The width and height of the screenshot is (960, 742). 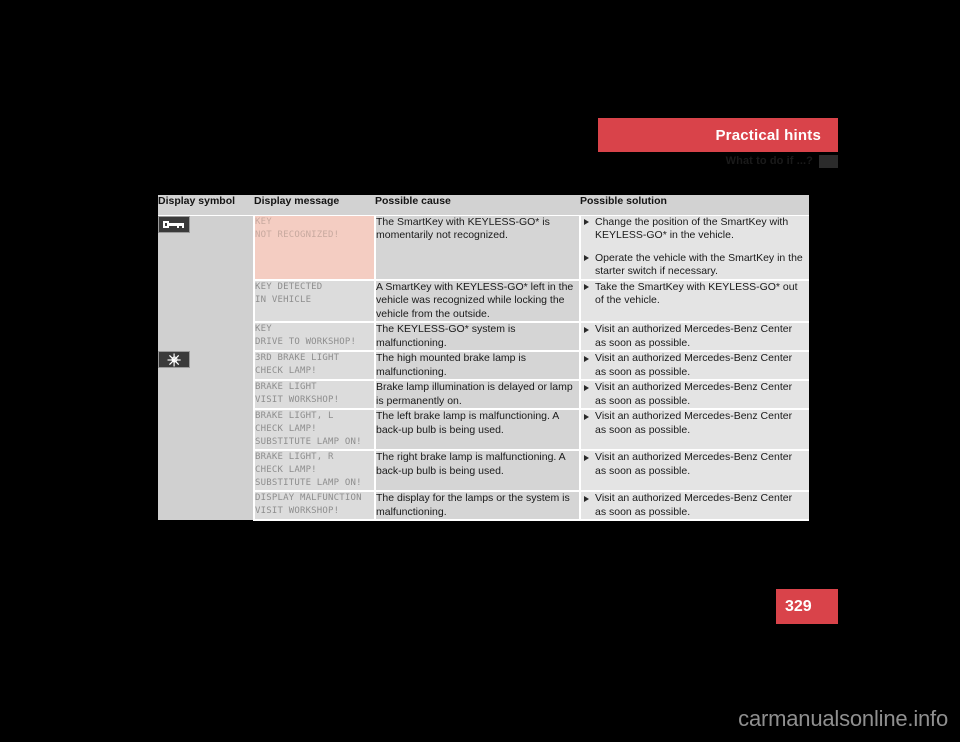 I want to click on page-number-block: 329, so click(x=807, y=606).